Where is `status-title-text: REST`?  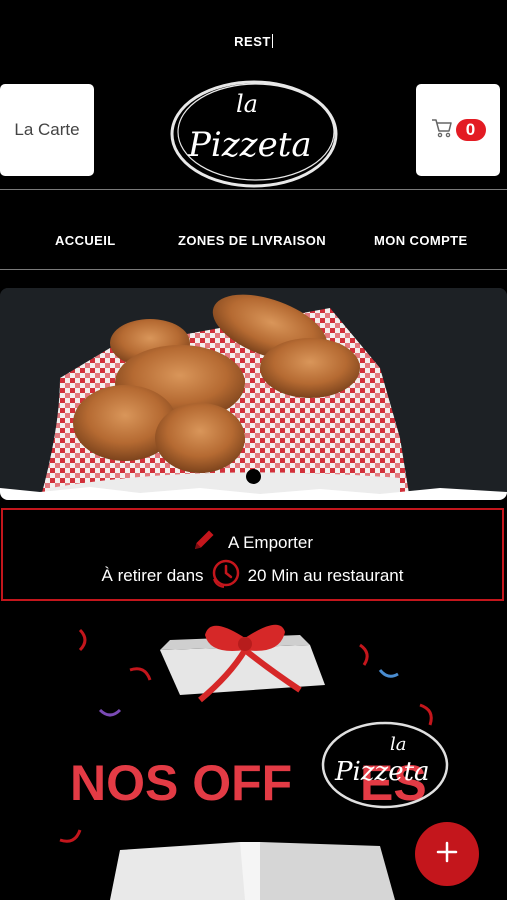 status-title-text: REST is located at coordinates (252, 41).